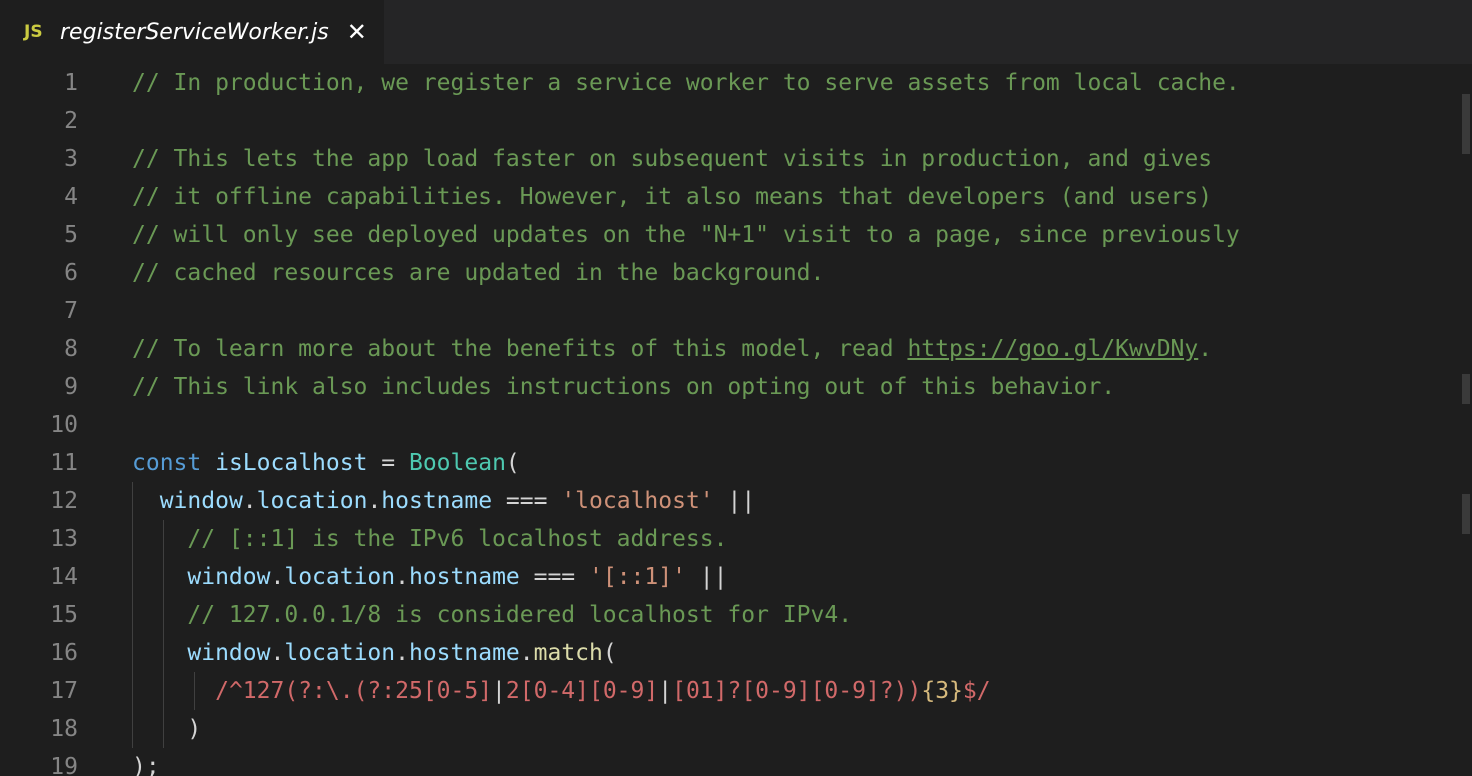 The width and height of the screenshot is (1472, 776). I want to click on code-token: 2[0-4][0-9], so click(582, 691).